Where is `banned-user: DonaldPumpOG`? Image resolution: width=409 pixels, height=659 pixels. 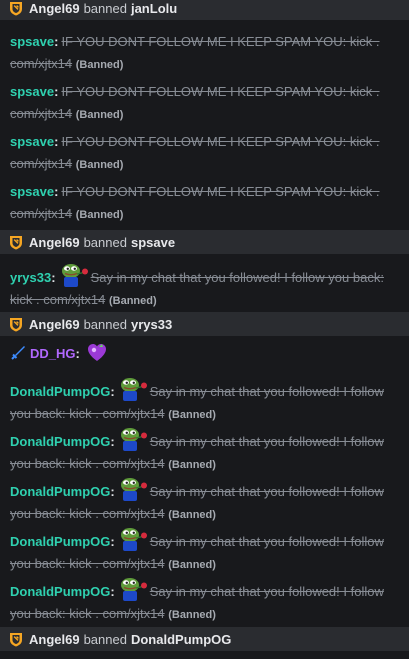 banned-user: DonaldPumpOG is located at coordinates (181, 639).